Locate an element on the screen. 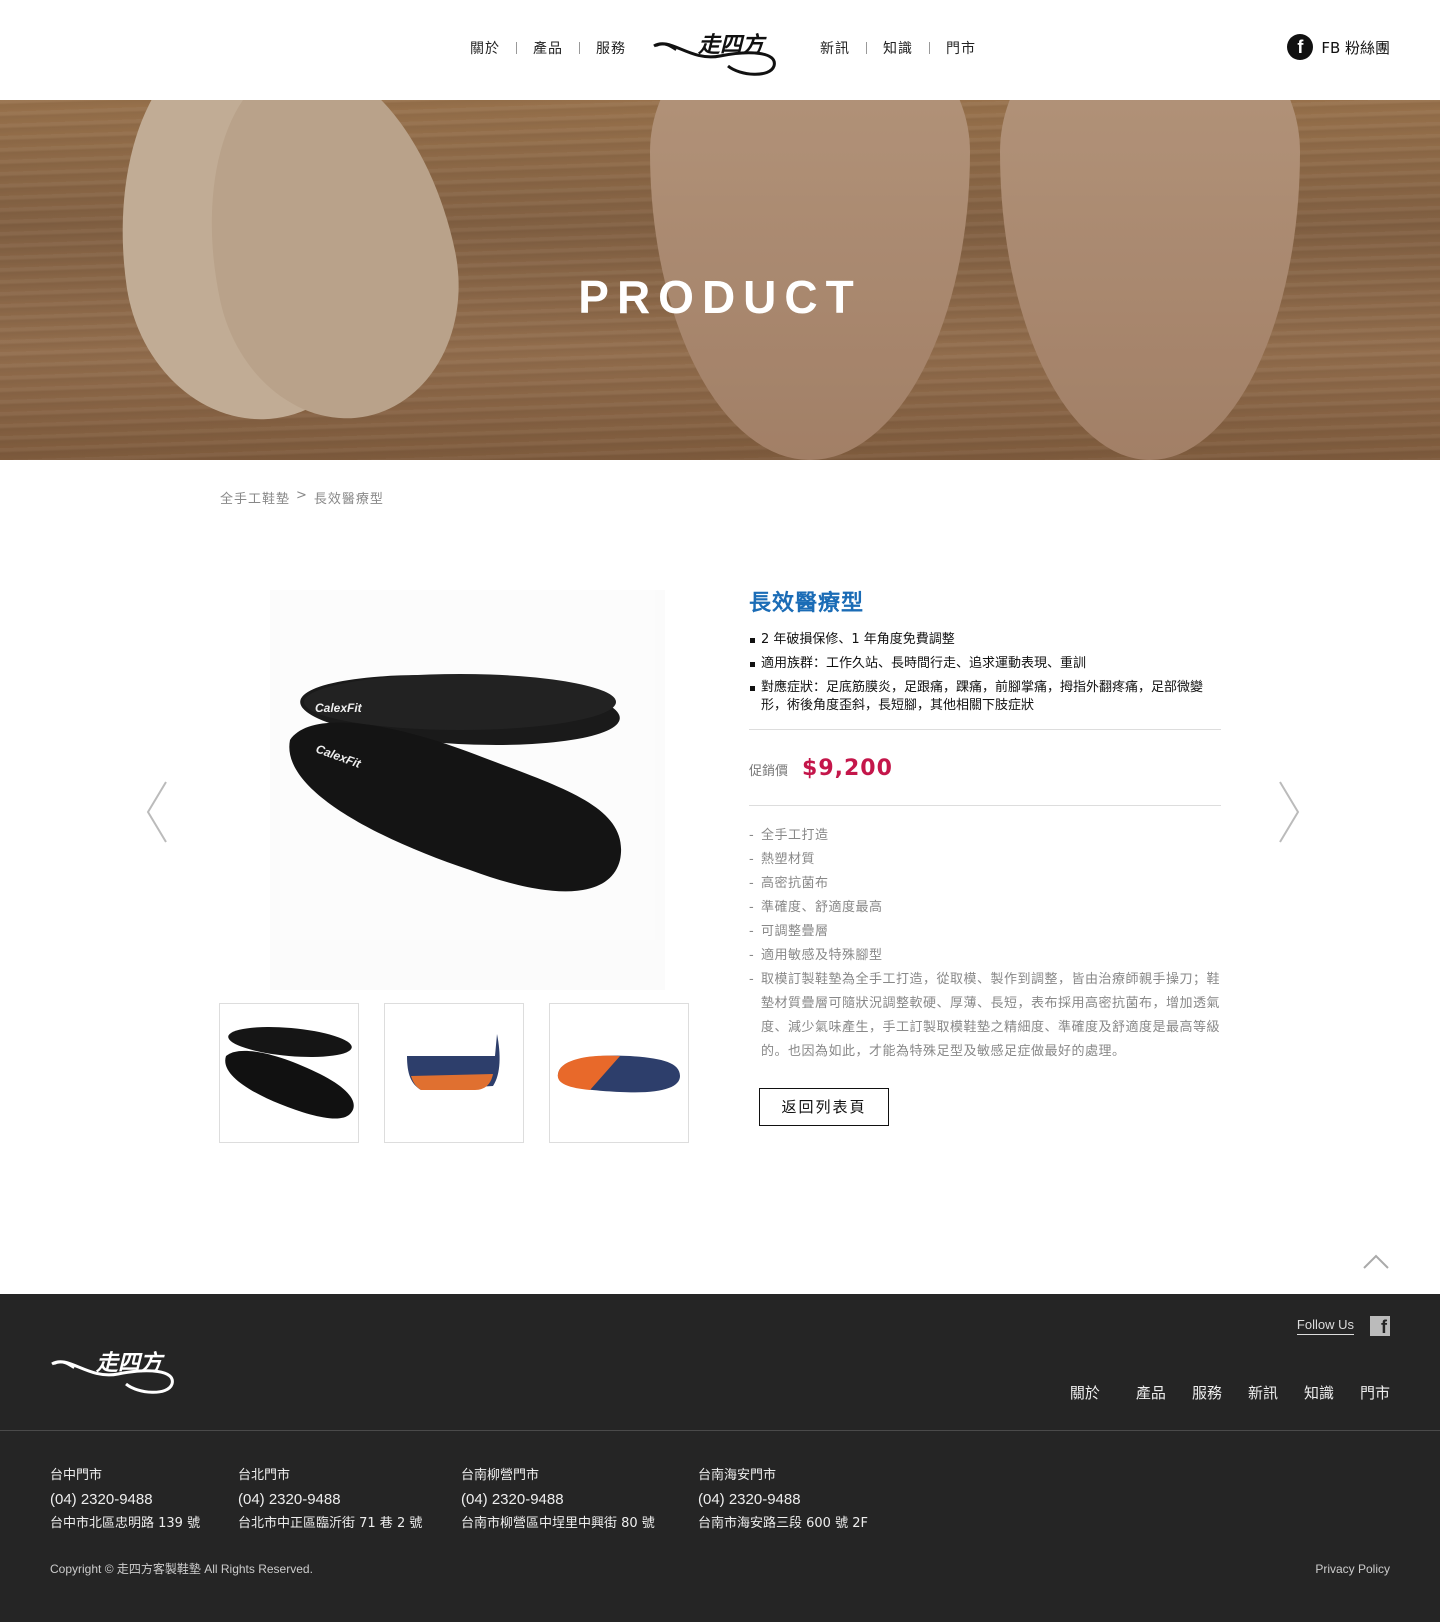 This screenshot has width=1440, height=1622. product-main-image: CalexFit CalexFit is located at coordinates (467, 790).